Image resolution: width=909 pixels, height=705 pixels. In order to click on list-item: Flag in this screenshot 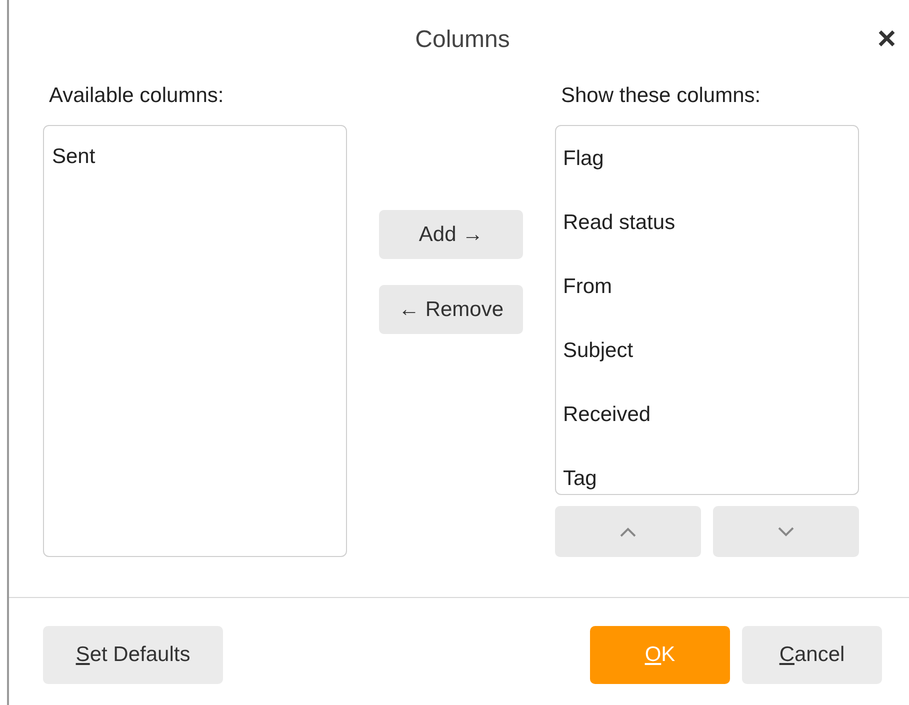, I will do `click(707, 159)`.